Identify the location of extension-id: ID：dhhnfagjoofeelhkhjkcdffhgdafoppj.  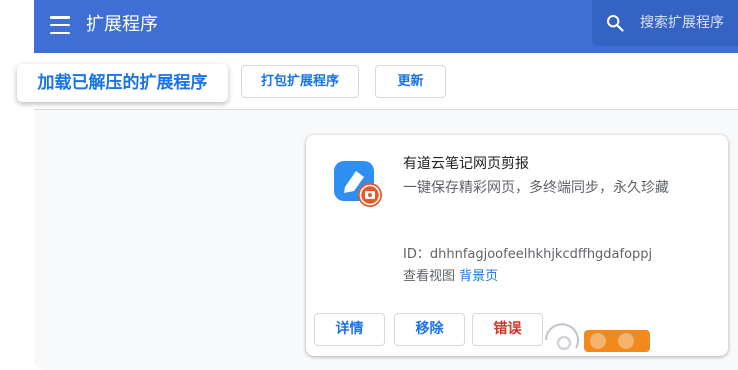
(528, 254).